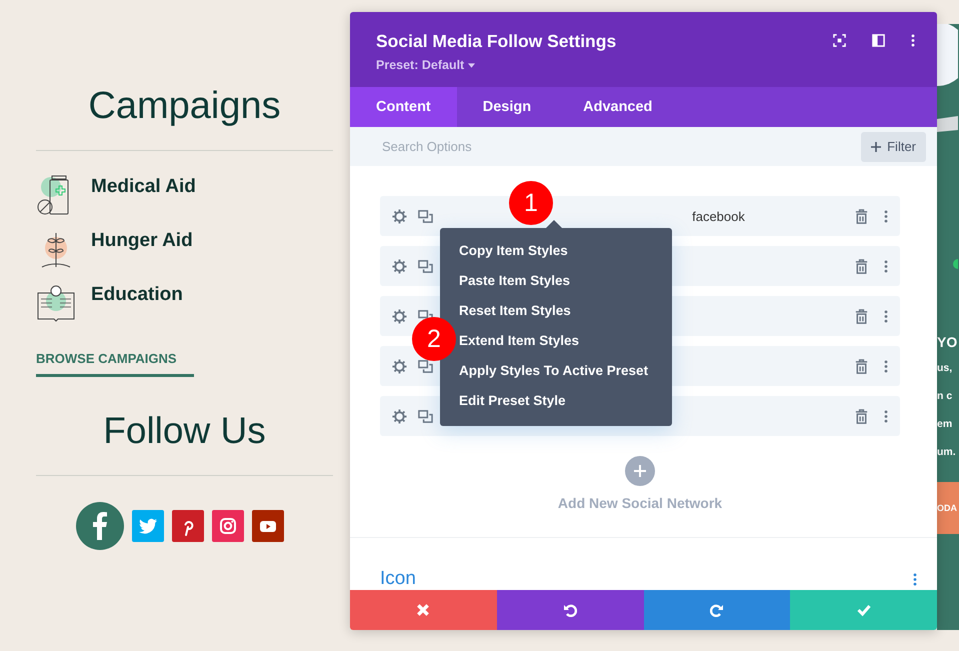 The height and width of the screenshot is (651, 959). What do you see at coordinates (944, 397) in the screenshot?
I see `body-text: n c` at bounding box center [944, 397].